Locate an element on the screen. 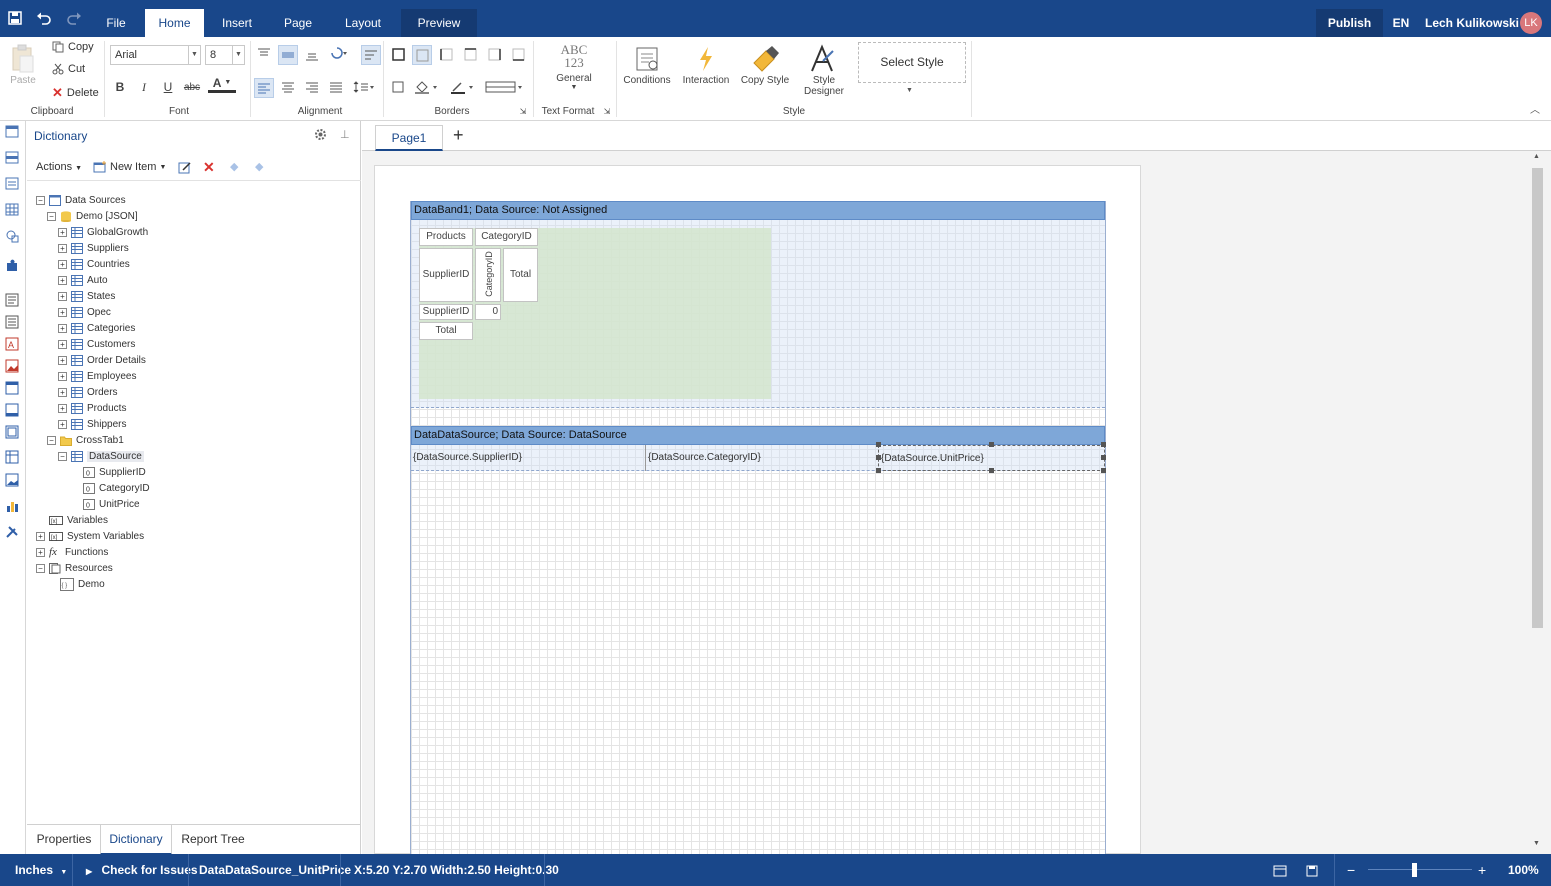 The image size is (1551, 886). tree-table-item: + Countries is located at coordinates (94, 264).